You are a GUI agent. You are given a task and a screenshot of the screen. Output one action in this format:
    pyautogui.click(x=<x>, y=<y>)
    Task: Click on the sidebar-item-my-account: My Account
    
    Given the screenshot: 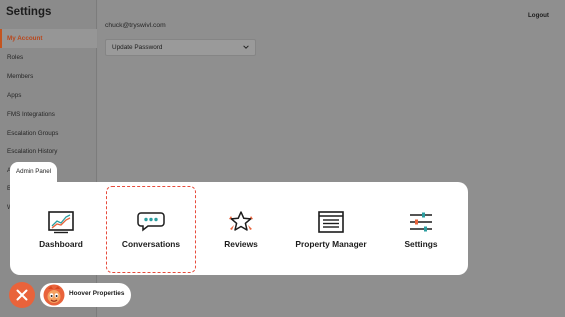 What is the action you would take?
    pyautogui.click(x=48, y=38)
    